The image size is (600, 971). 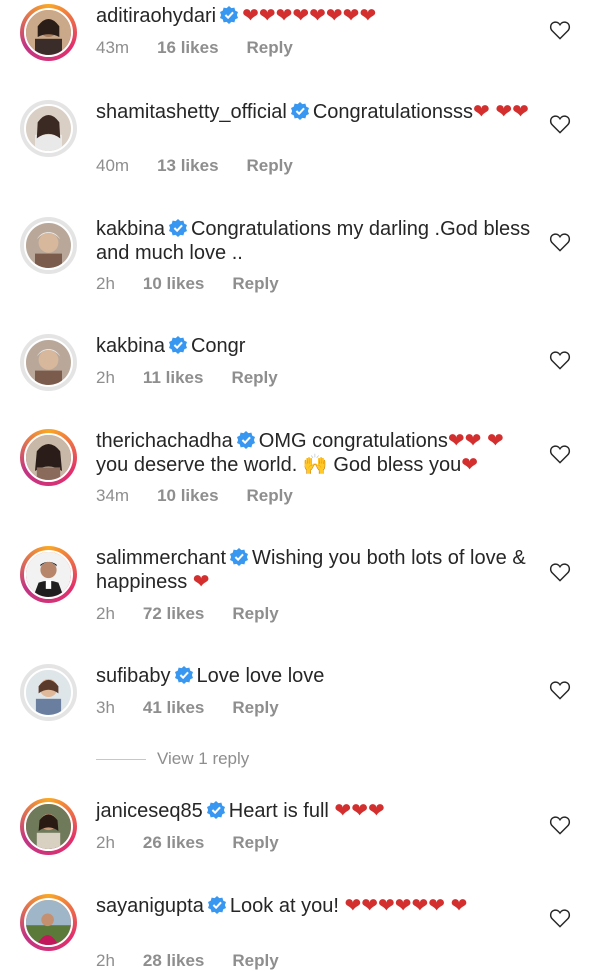 I want to click on view-replies-button: View 1 reply, so click(x=203, y=759).